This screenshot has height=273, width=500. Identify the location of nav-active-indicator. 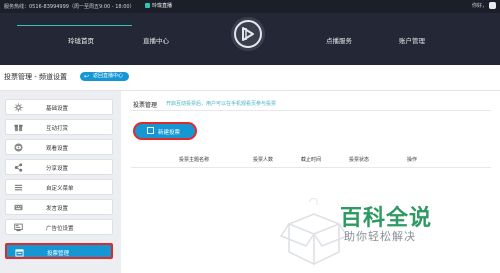
(74, 25).